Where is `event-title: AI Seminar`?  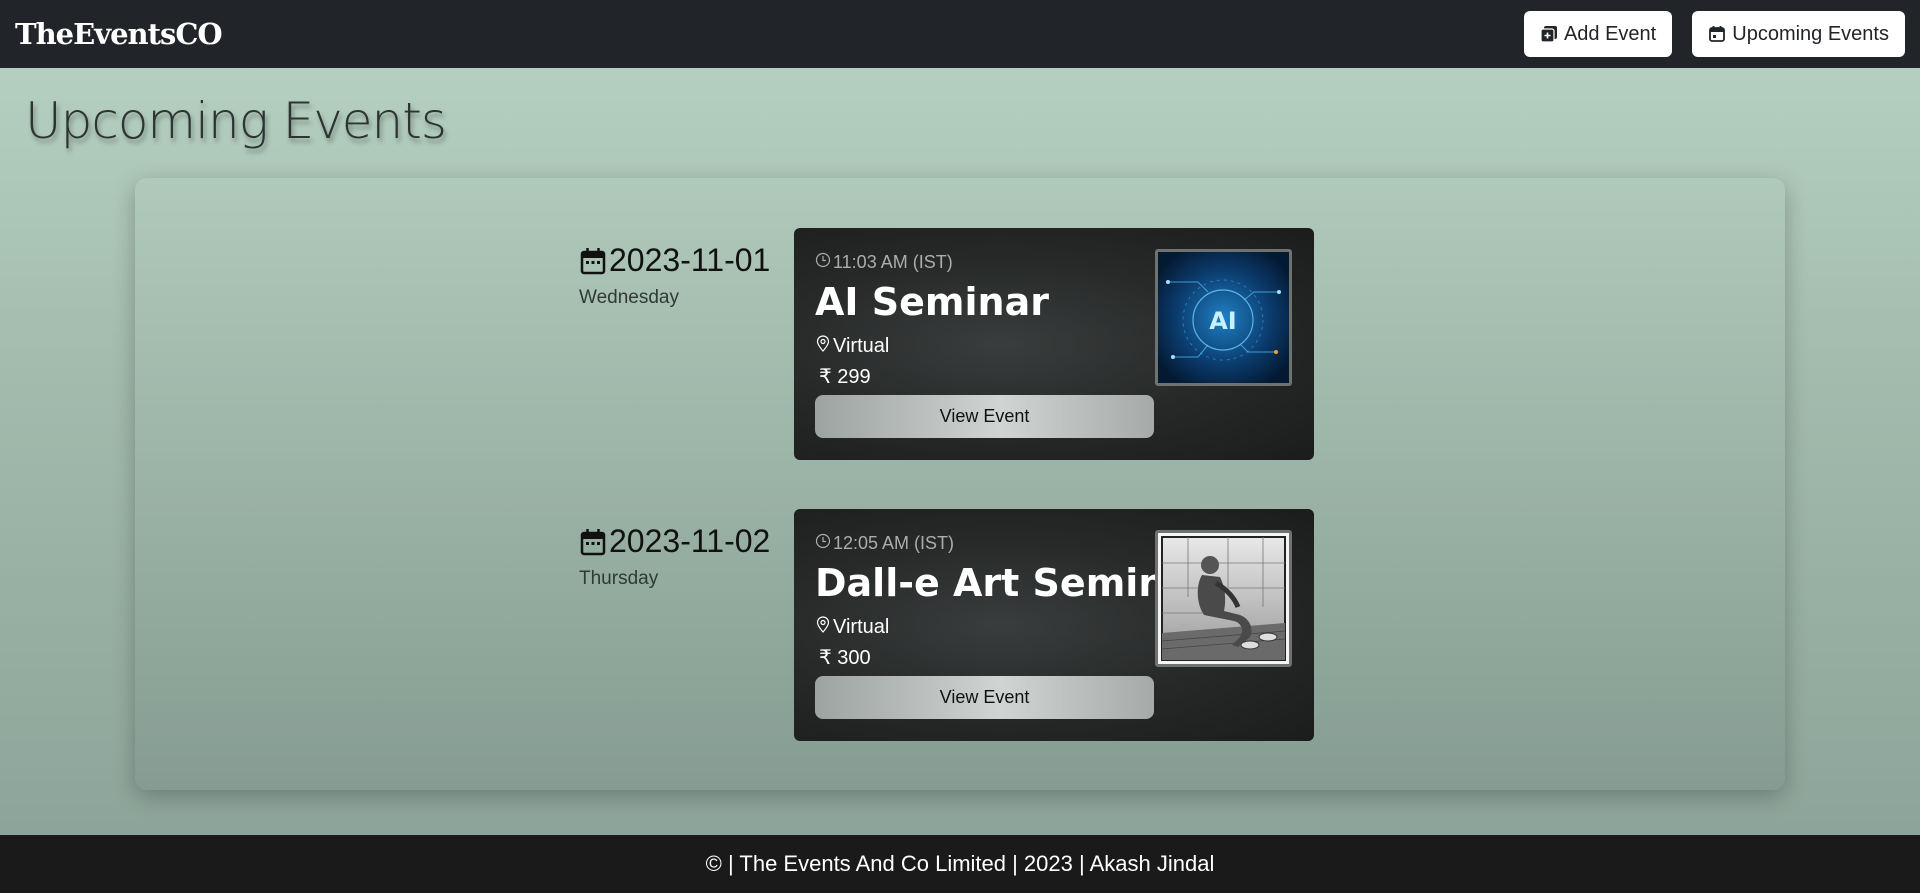
event-title: AI Seminar is located at coordinates (932, 302).